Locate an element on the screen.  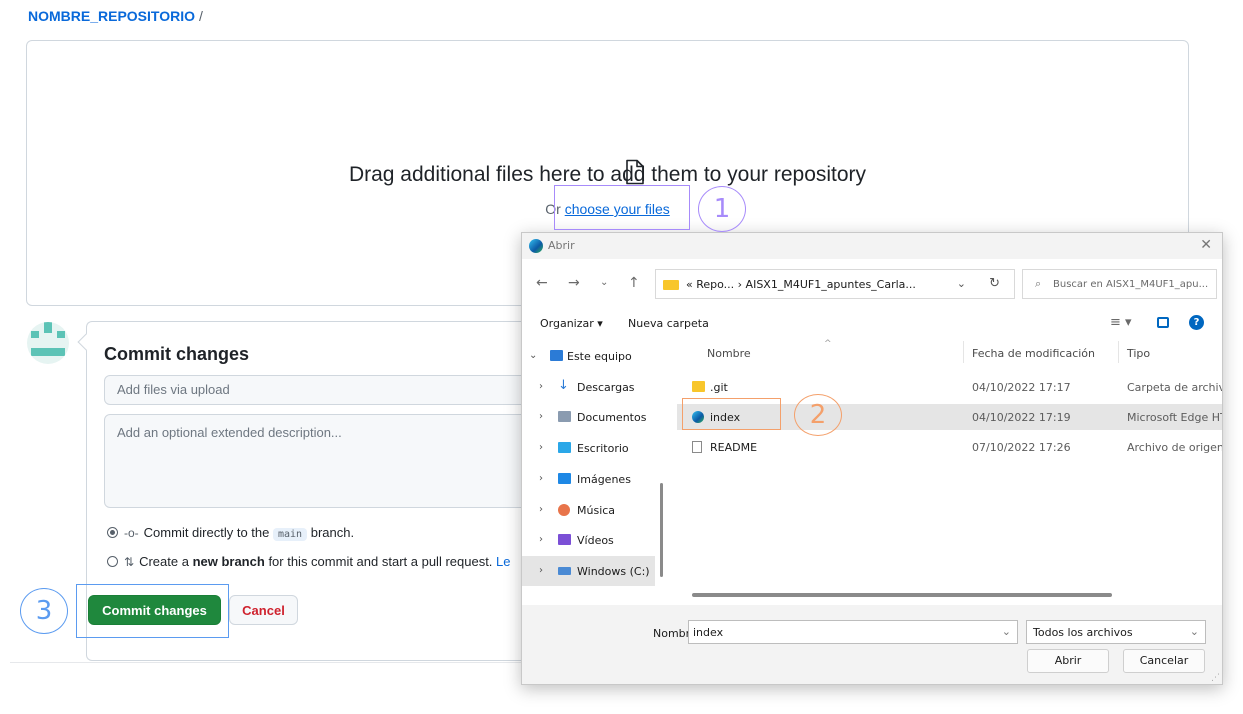
learn-more-link: Le is located at coordinates (503, 561).